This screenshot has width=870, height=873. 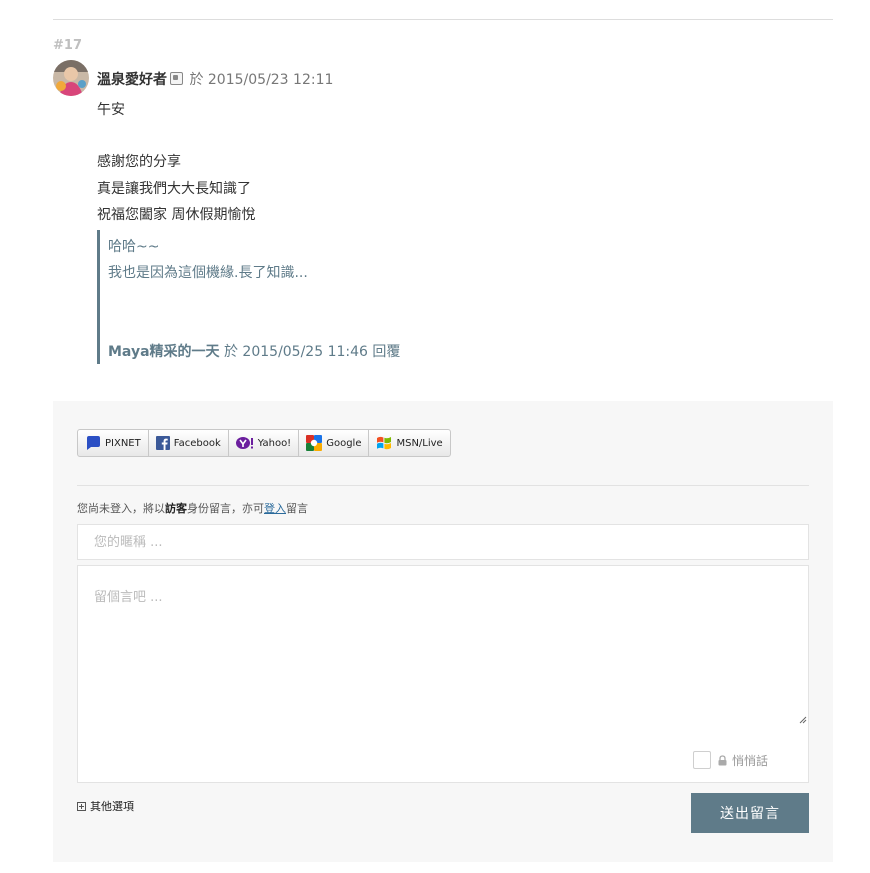 I want to click on more-options-label: 其他選項, so click(x=112, y=806).